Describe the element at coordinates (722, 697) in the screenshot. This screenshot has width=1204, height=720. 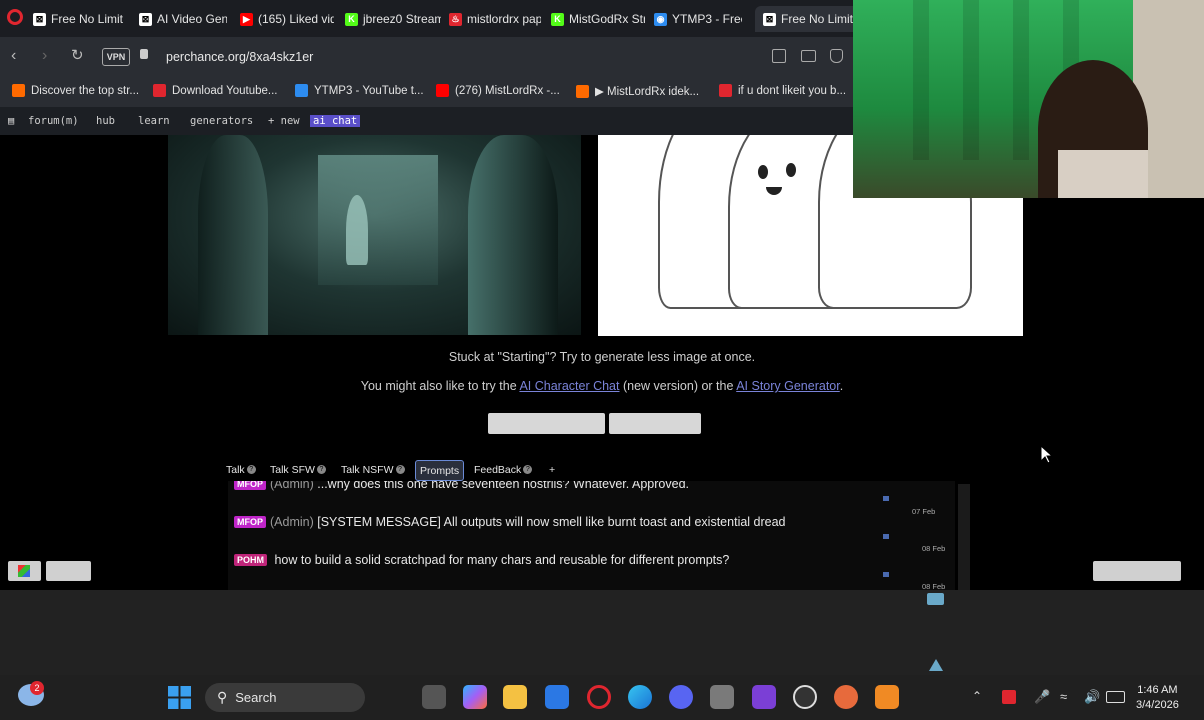
I see `camera-app-icon` at that location.